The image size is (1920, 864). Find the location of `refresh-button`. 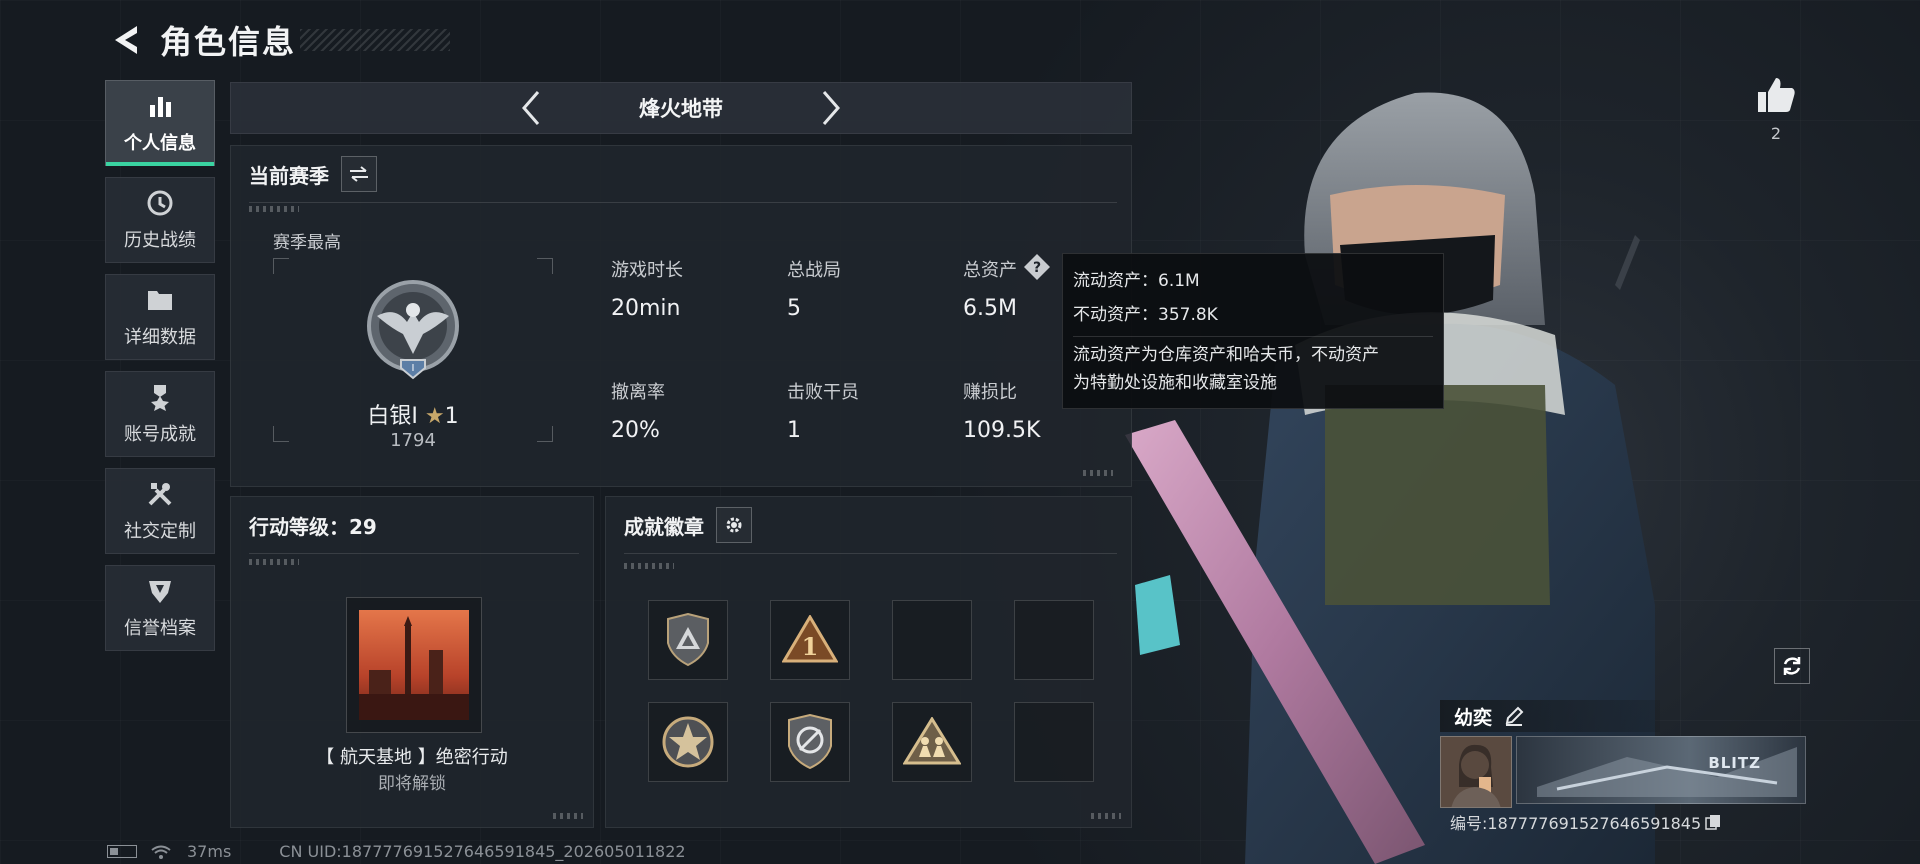

refresh-button is located at coordinates (1792, 666).